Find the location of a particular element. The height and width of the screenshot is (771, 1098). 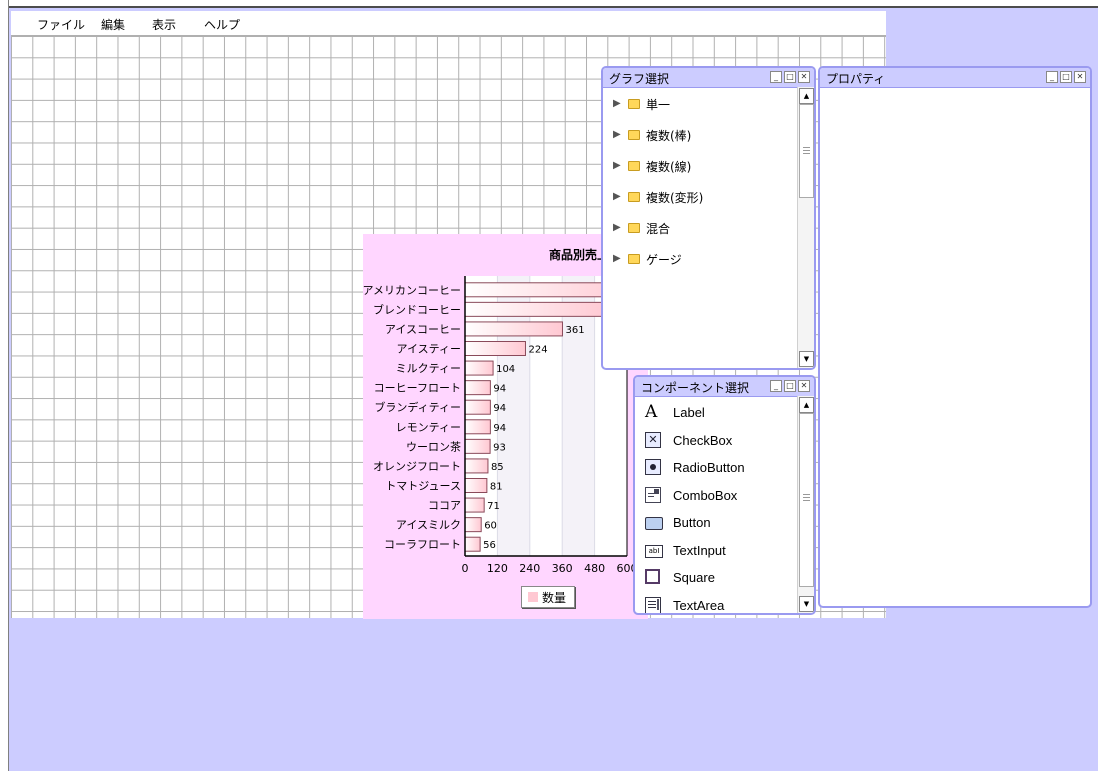

data-label: 94 is located at coordinates (499, 389).